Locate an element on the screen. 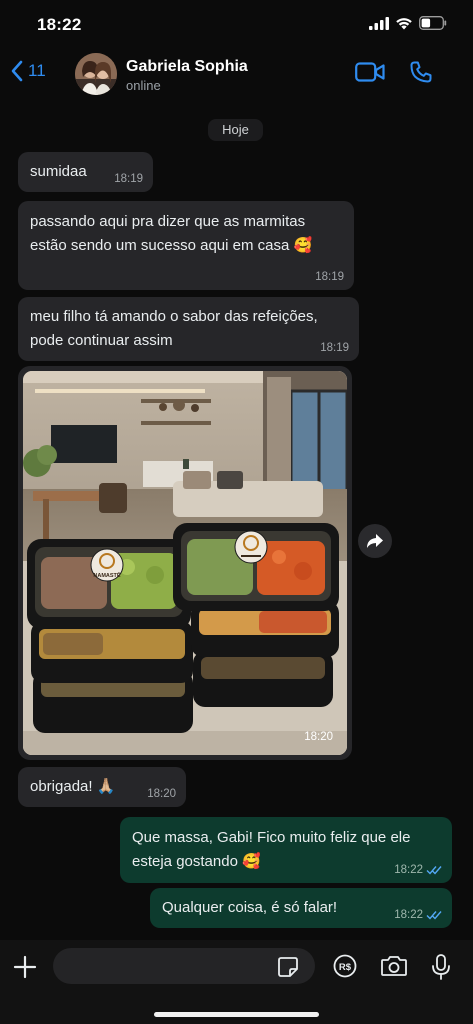  back-button: 11 is located at coordinates (28, 71).